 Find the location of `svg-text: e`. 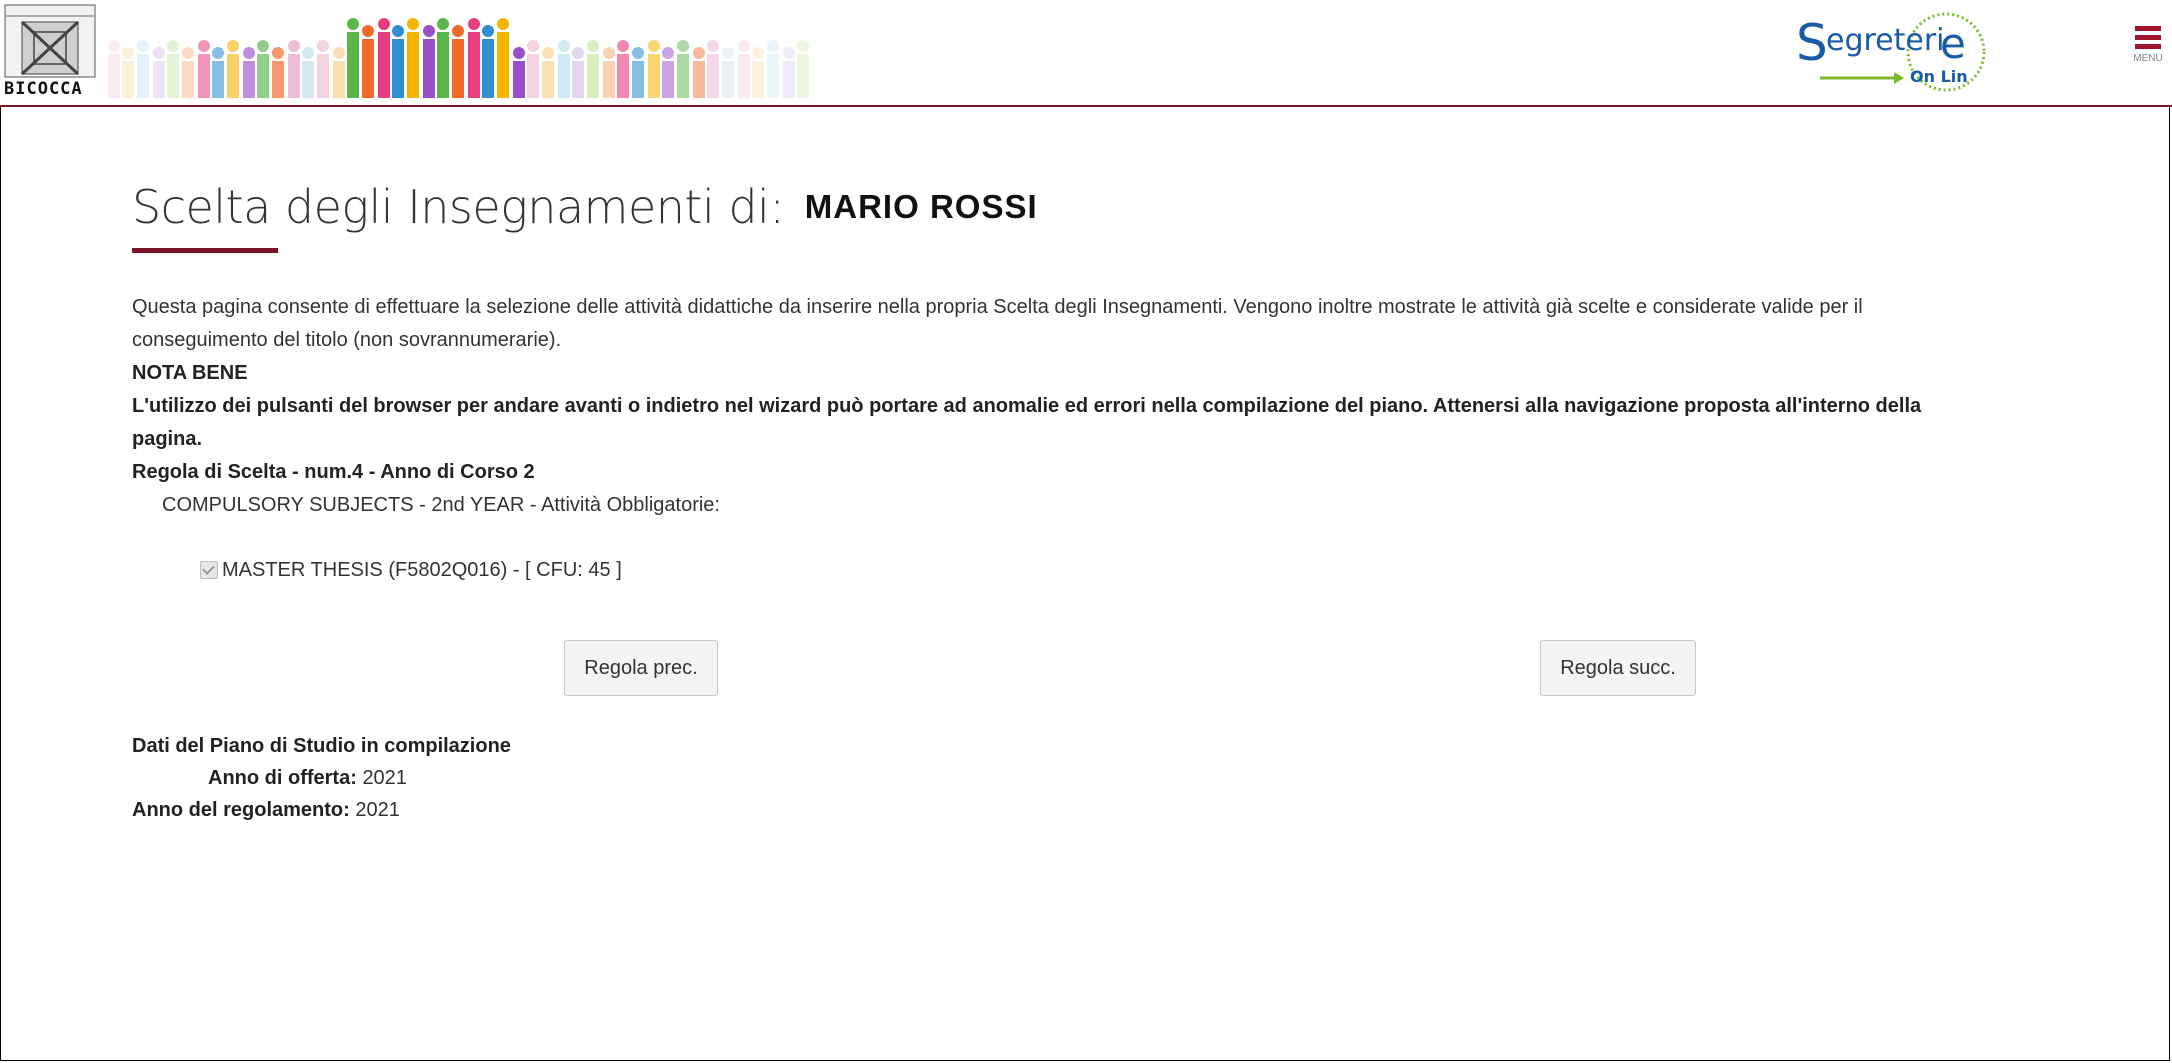

svg-text: e is located at coordinates (1953, 43).